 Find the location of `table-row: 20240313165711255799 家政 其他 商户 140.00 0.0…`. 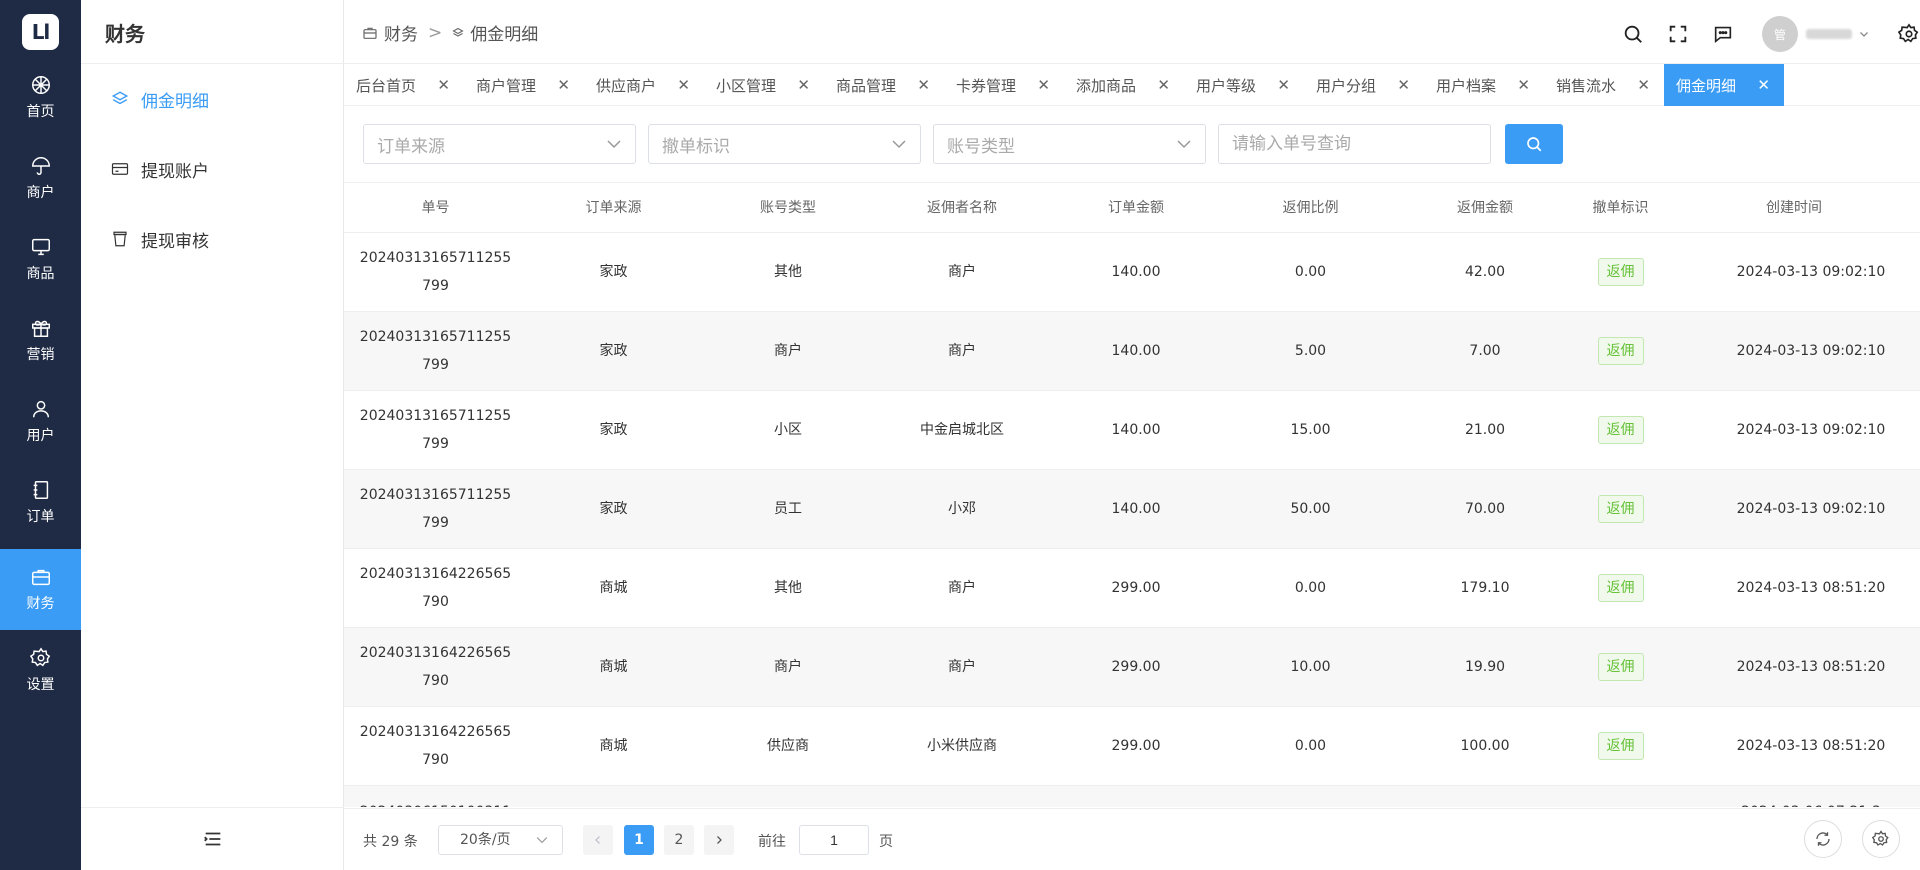

table-row: 20240313165711255799 家政 其他 商户 140.00 0.0… is located at coordinates (1132, 272).